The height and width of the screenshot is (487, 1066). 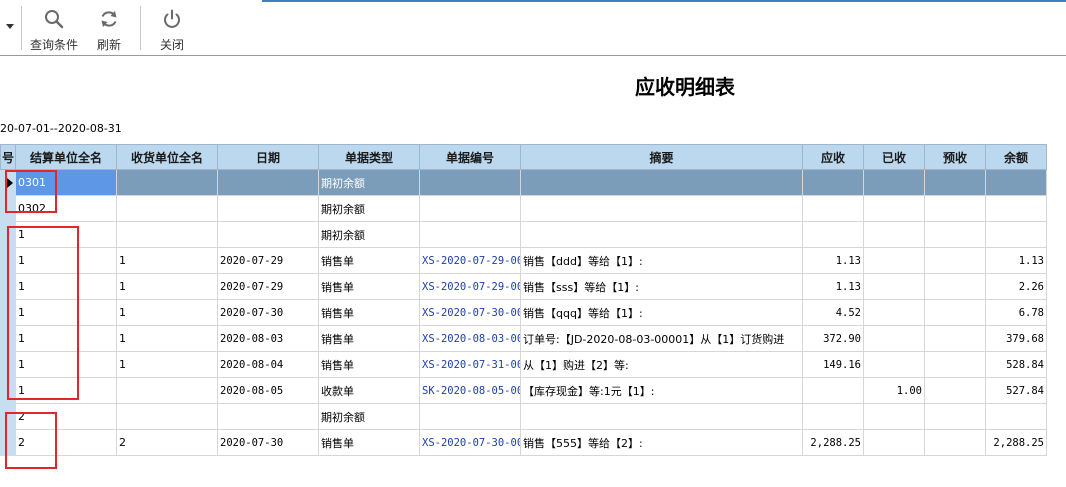 What do you see at coordinates (167, 157) in the screenshot?
I see `column-header-receive-unit: 收货单位全名` at bounding box center [167, 157].